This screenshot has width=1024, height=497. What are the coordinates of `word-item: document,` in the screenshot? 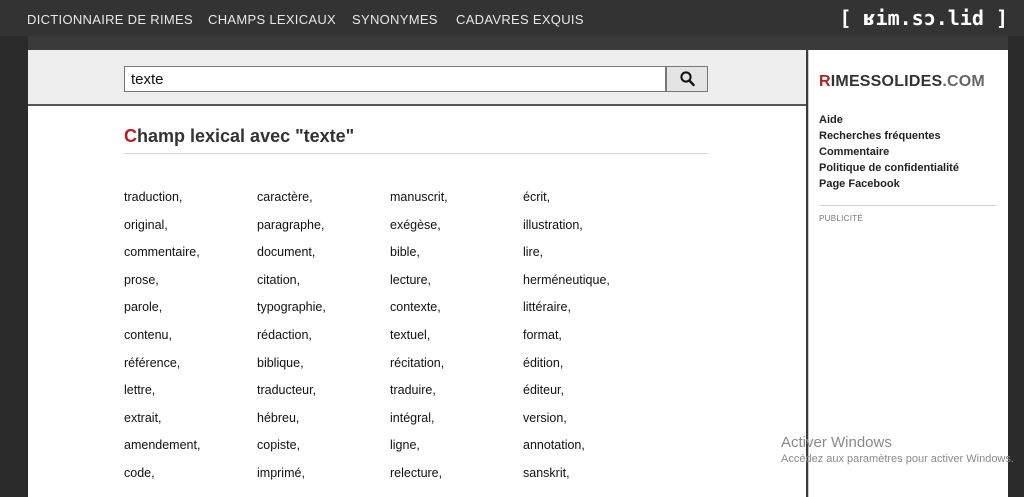 It's located at (286, 252).